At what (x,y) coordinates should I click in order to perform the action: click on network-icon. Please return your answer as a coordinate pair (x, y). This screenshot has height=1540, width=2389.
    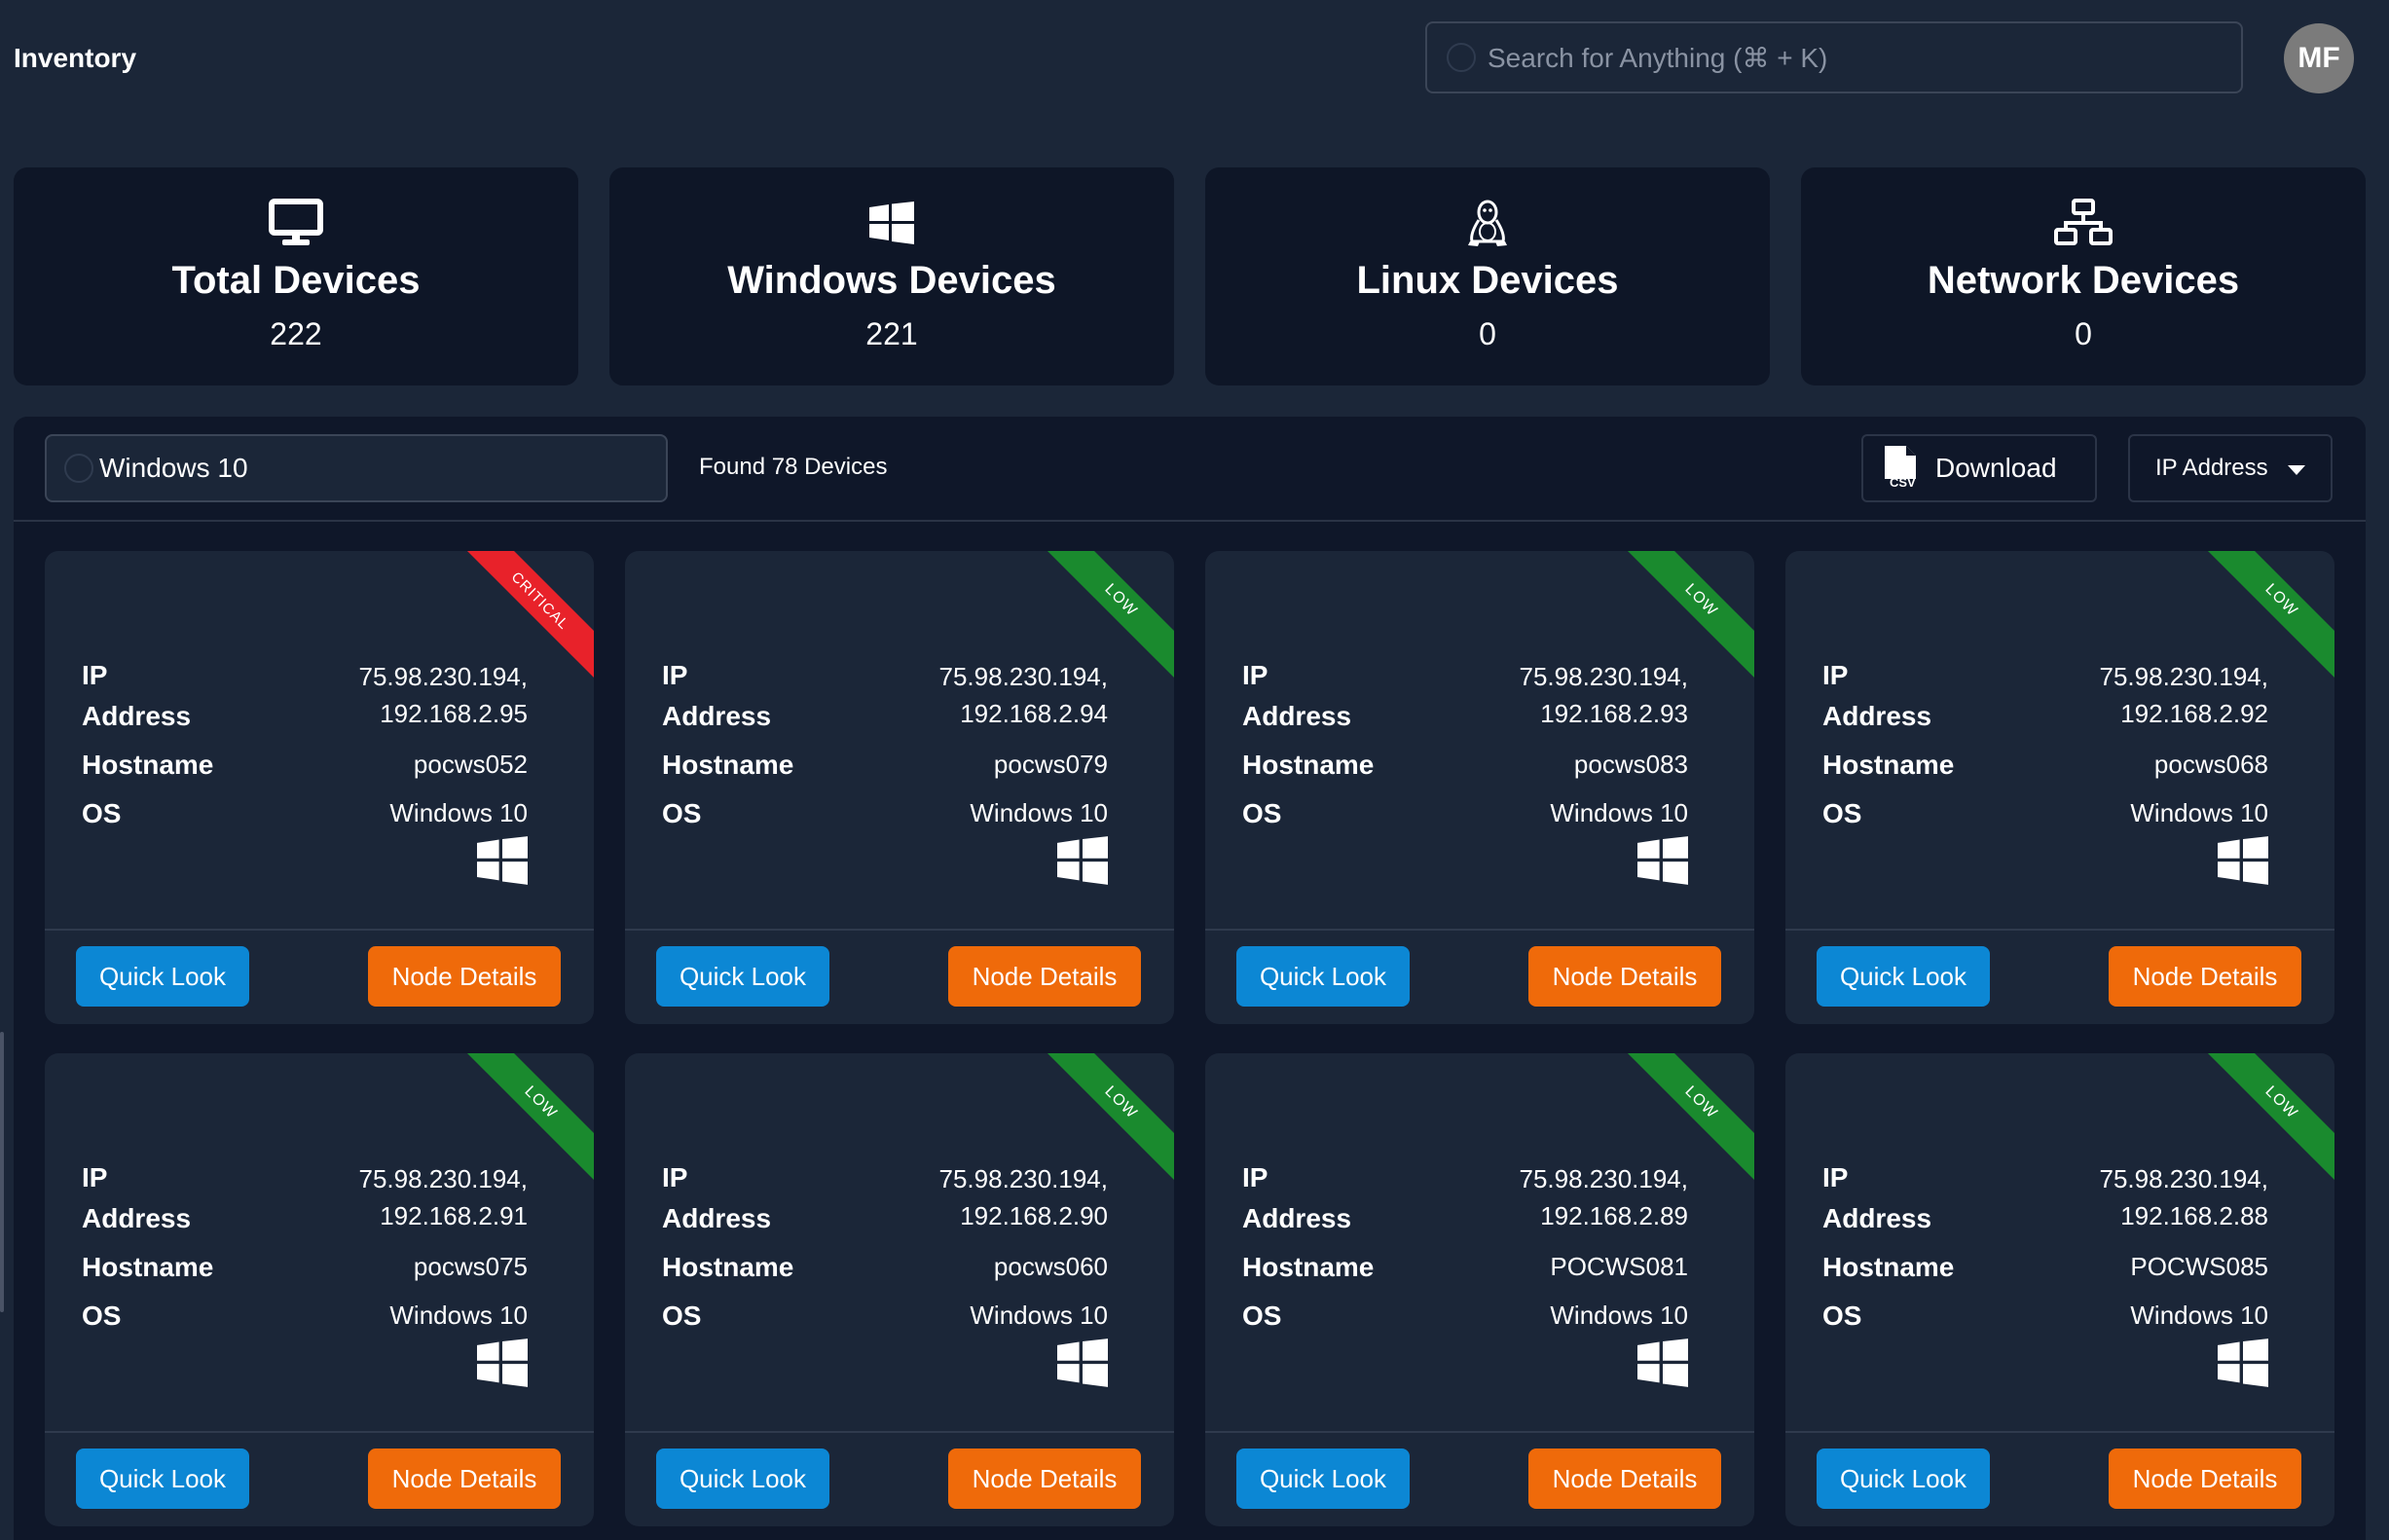
    Looking at the image, I should click on (2084, 223).